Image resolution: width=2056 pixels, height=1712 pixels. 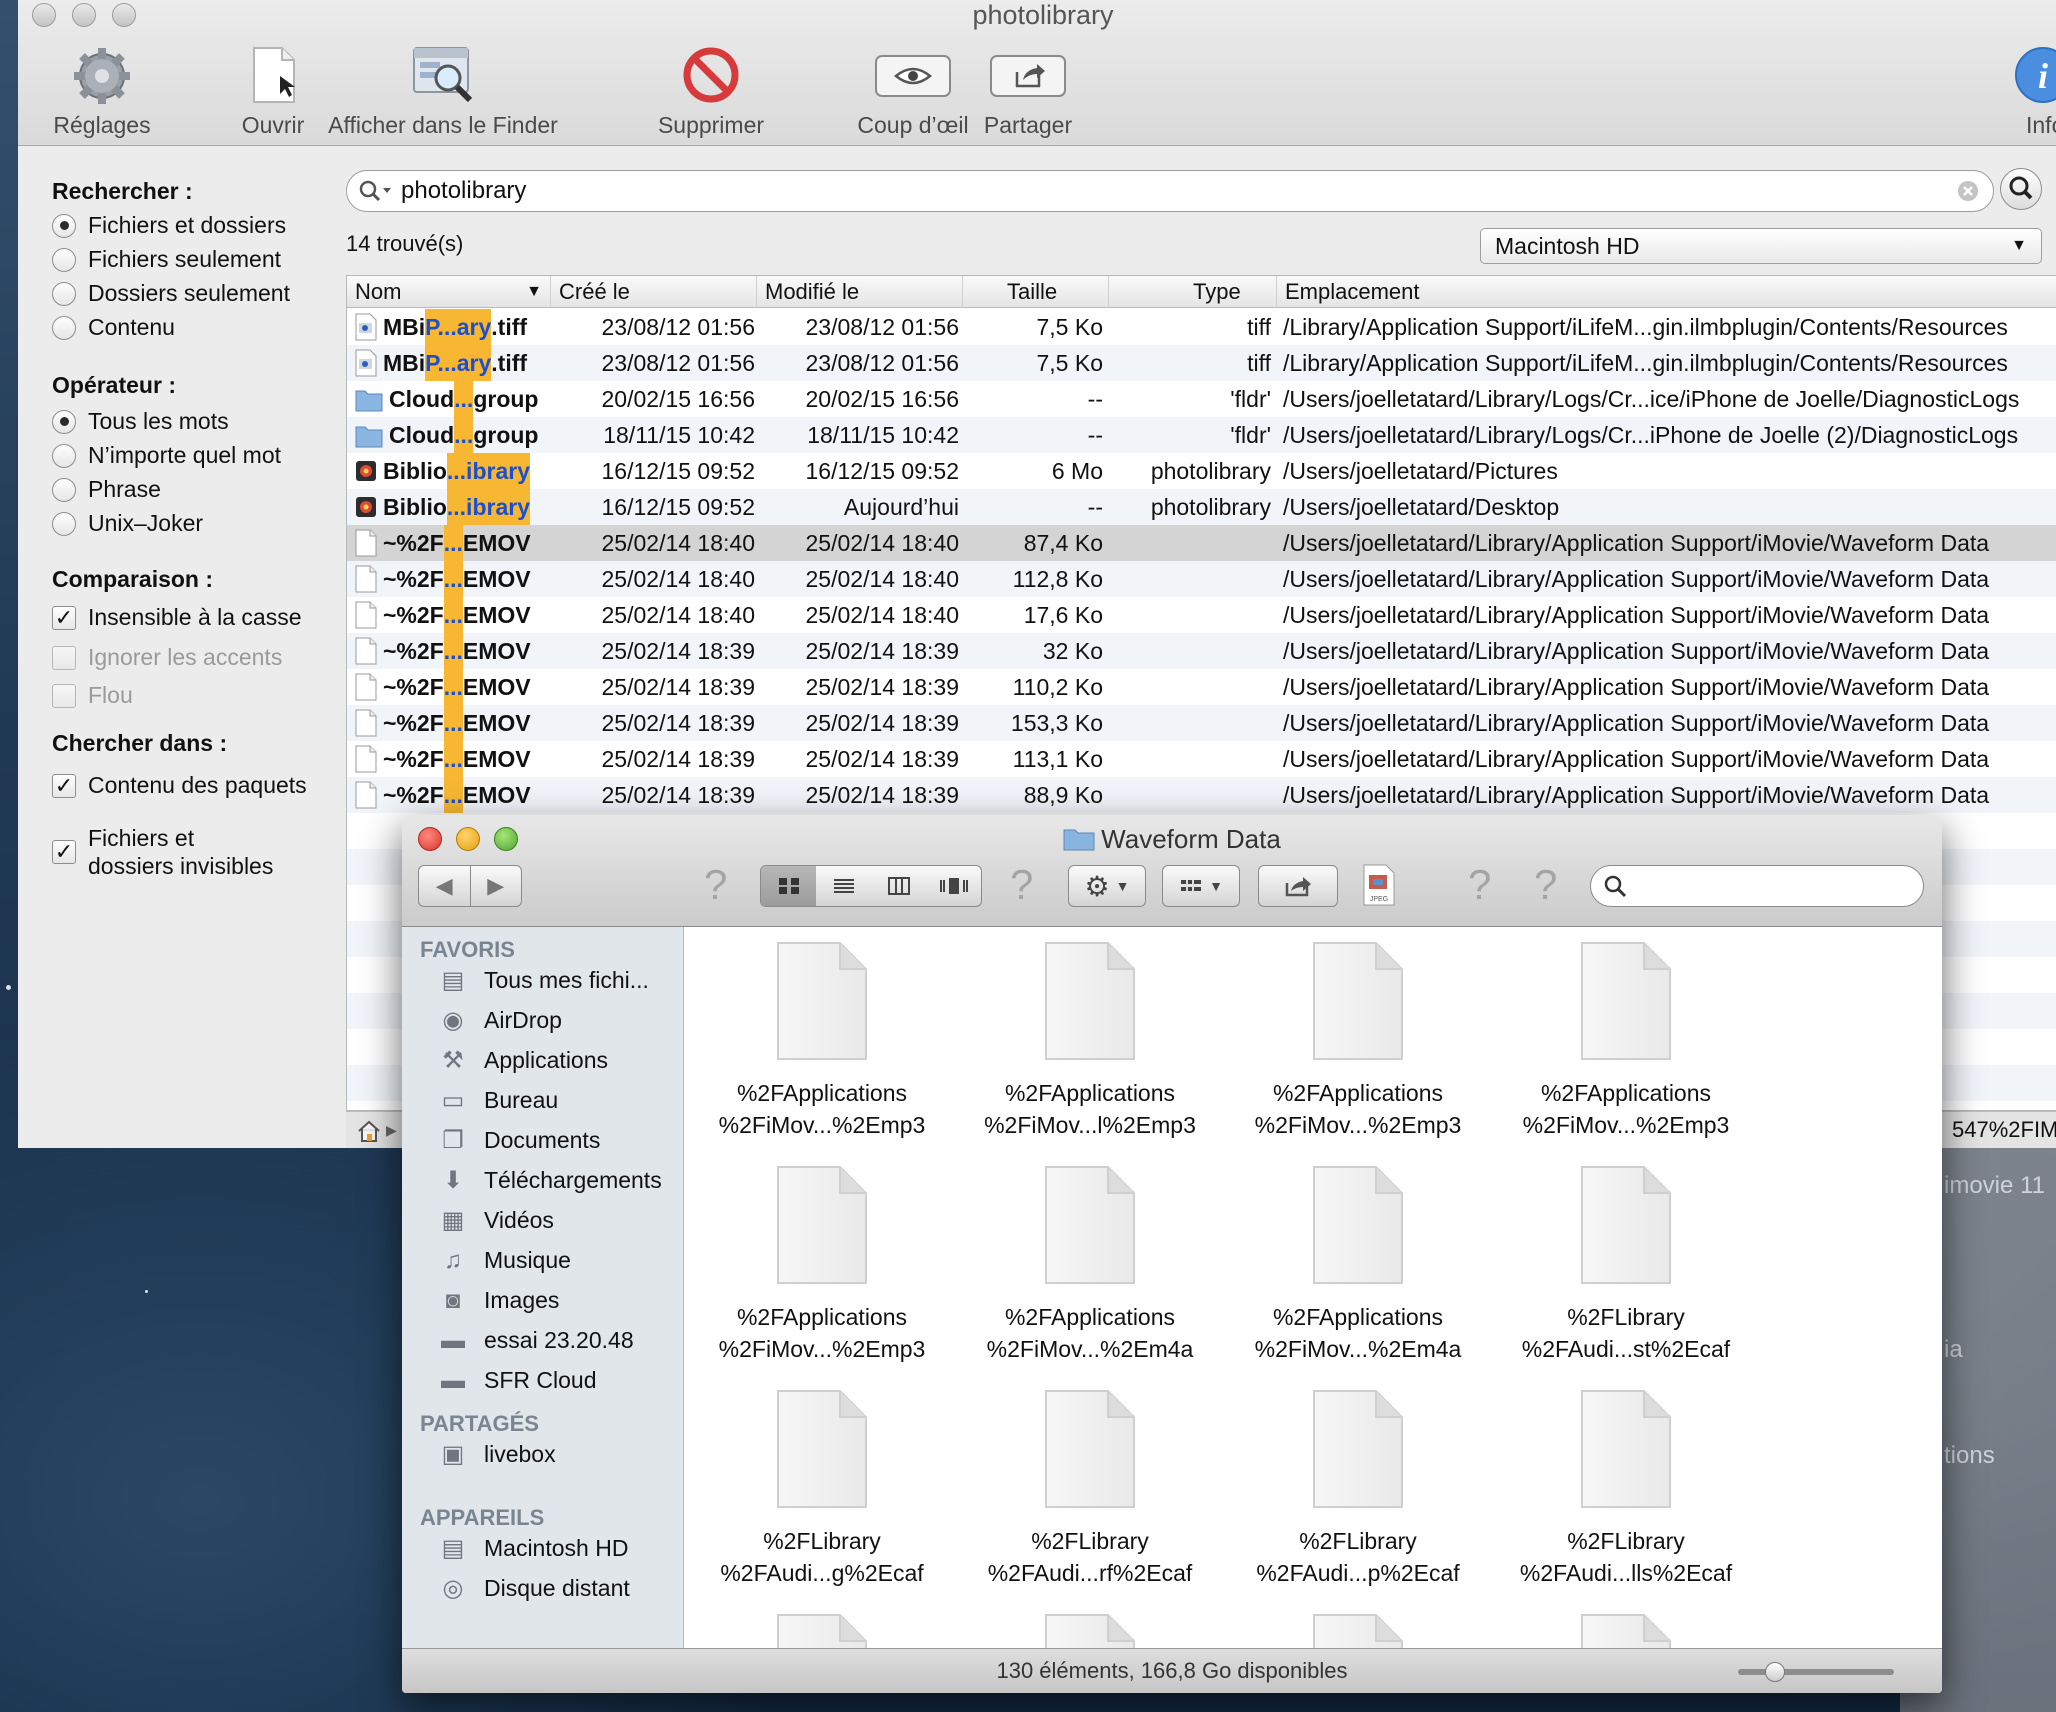 I want to click on search-button, so click(x=2021, y=189).